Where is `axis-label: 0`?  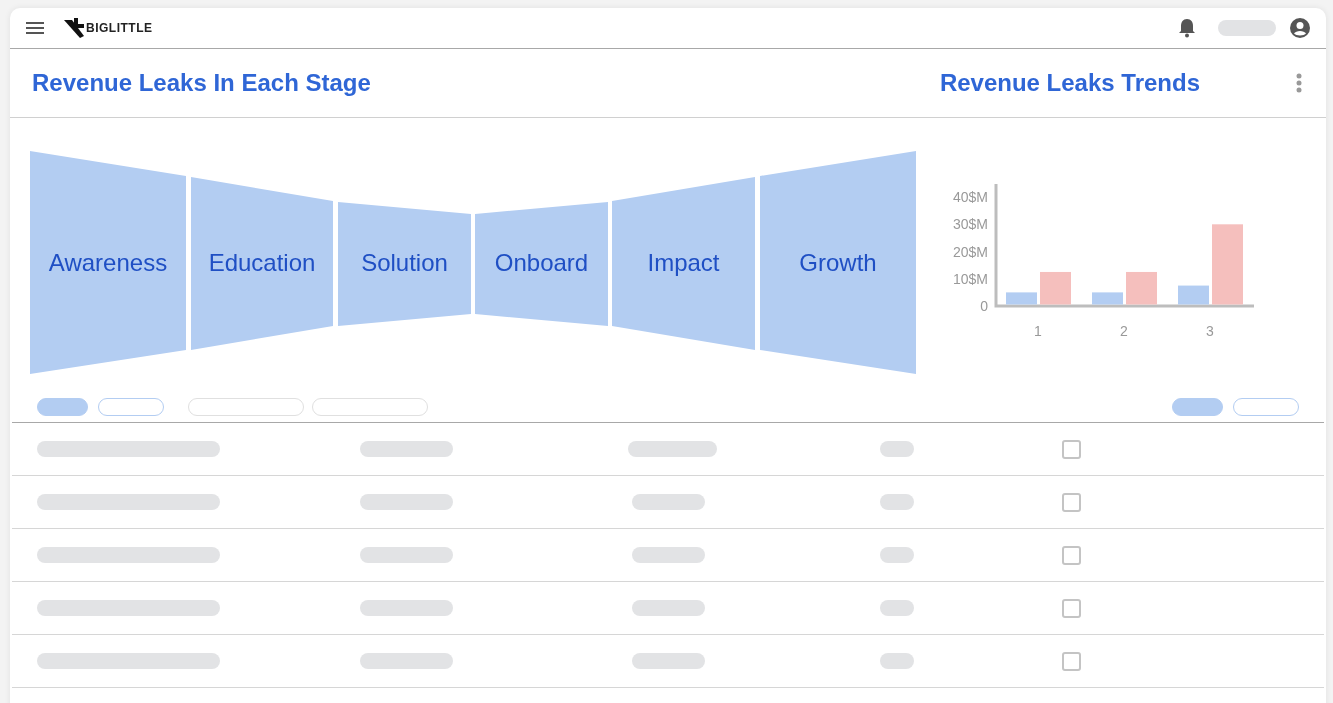 axis-label: 0 is located at coordinates (984, 306).